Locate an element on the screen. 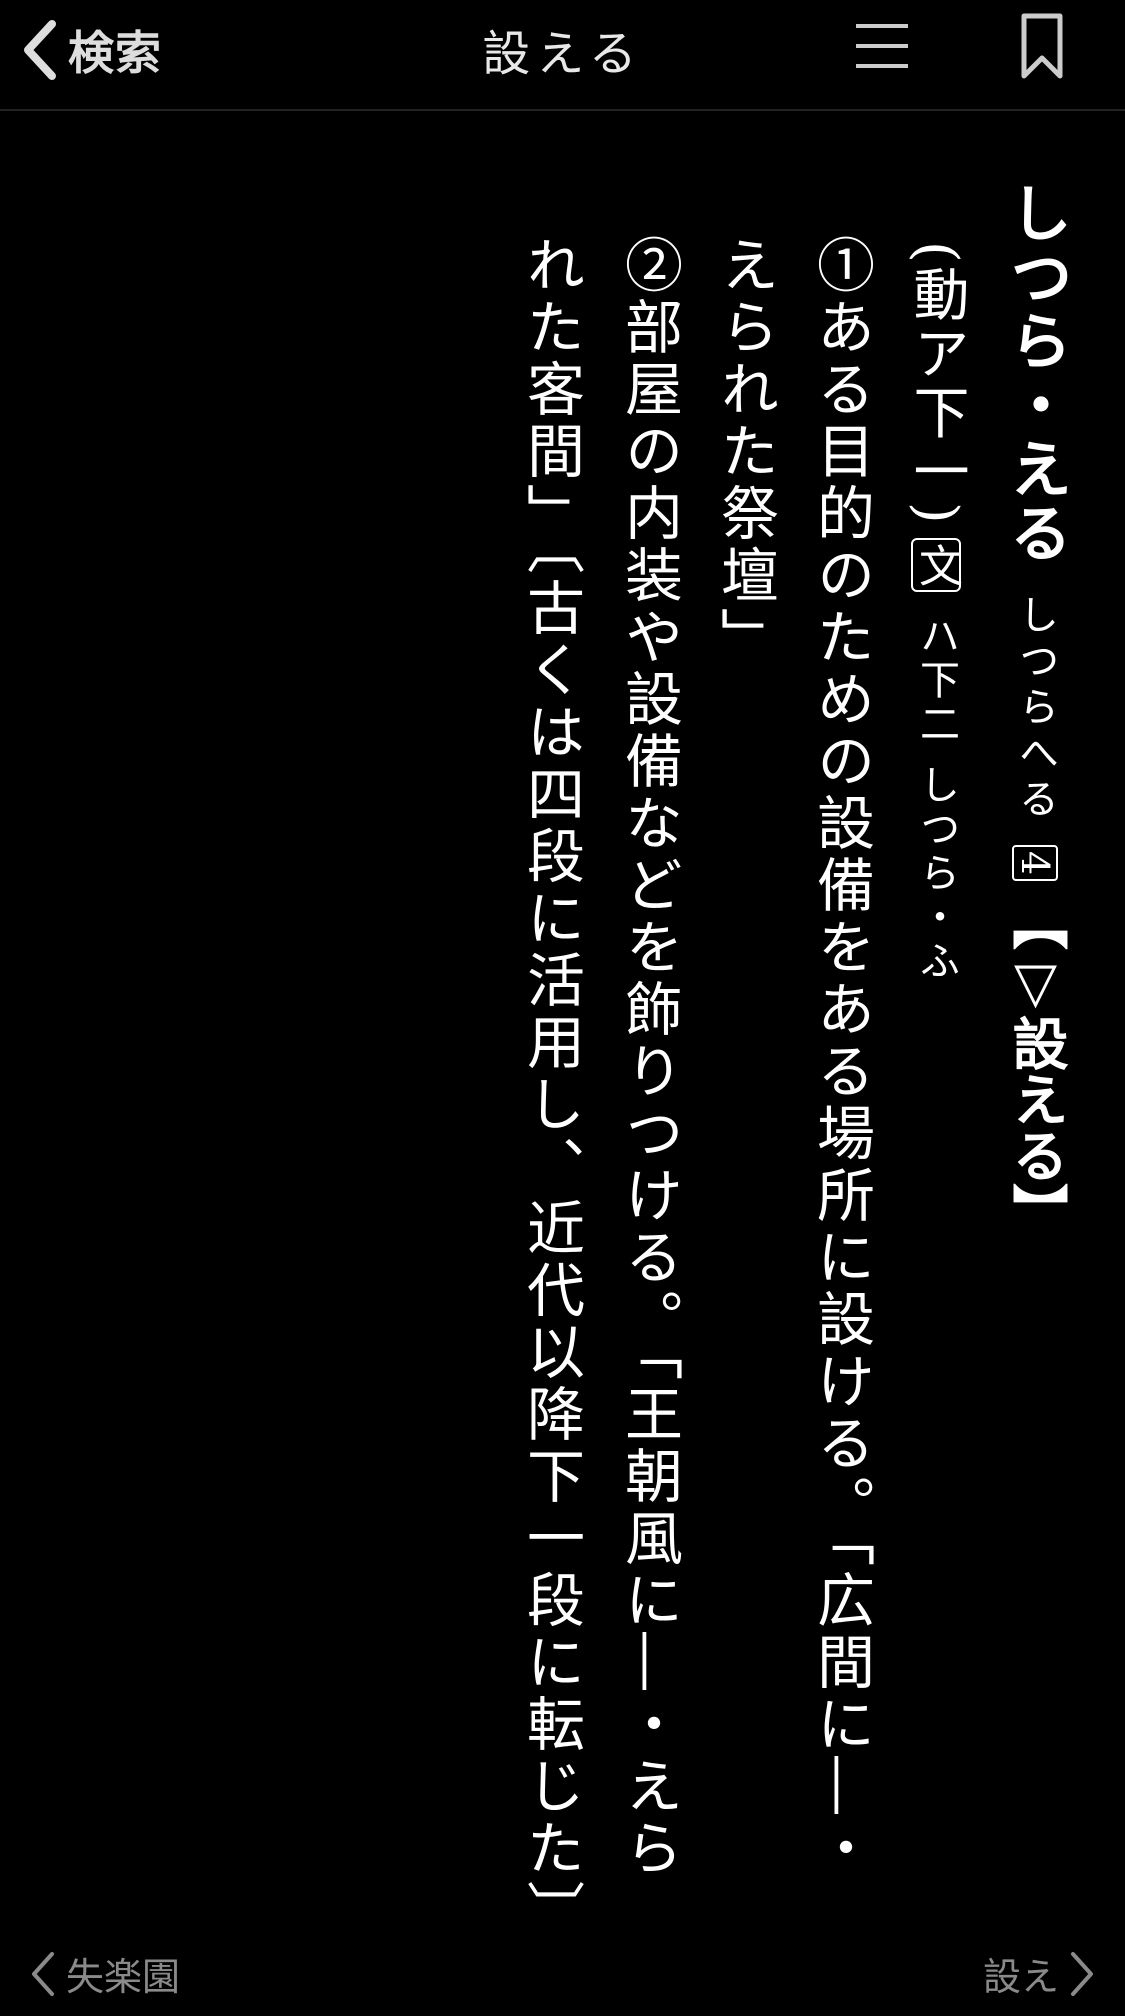 Image resolution: width=1125 pixels, height=2016 pixels. page-title: 設える is located at coordinates (562, 54).